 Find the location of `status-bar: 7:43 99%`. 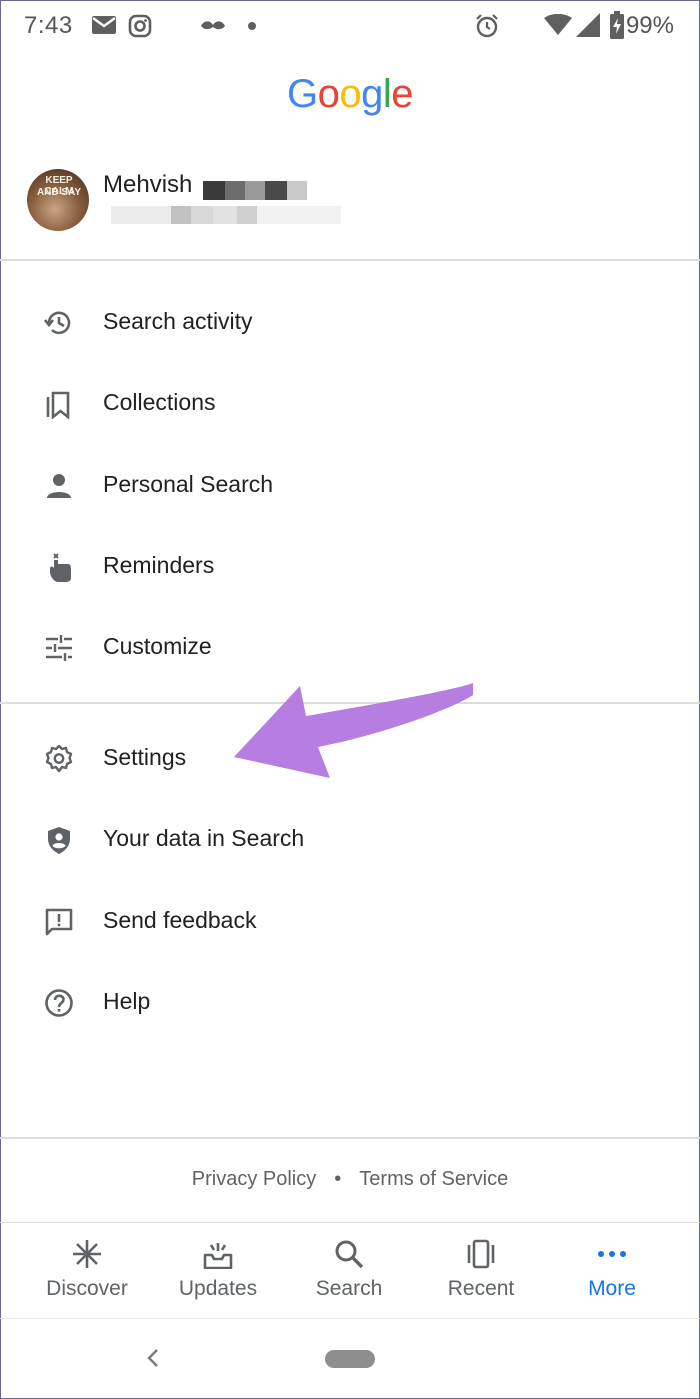

status-bar: 7:43 99% is located at coordinates (350, 26).